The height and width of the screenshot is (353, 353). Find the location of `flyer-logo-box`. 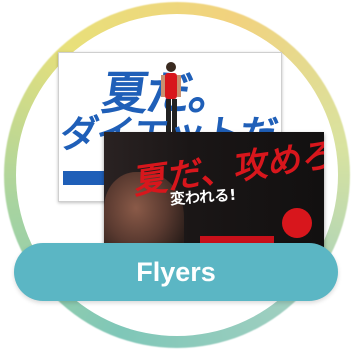

flyer-logo-box is located at coordinates (84, 178).